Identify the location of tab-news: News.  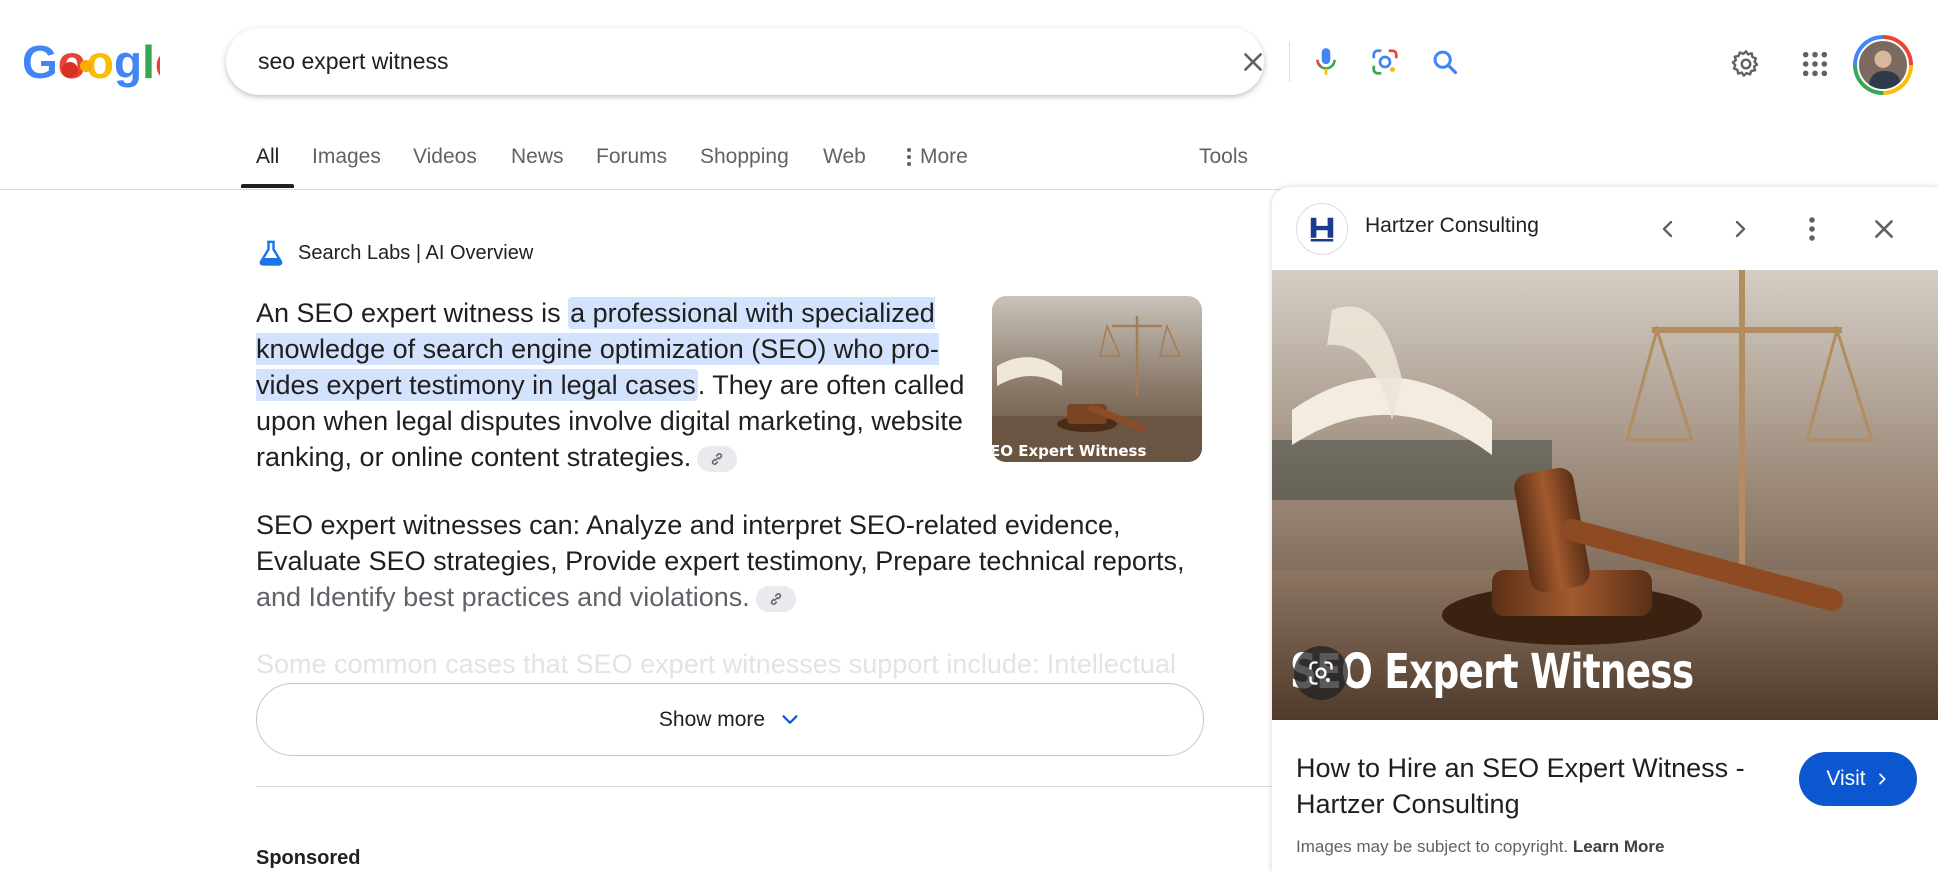
(537, 157).